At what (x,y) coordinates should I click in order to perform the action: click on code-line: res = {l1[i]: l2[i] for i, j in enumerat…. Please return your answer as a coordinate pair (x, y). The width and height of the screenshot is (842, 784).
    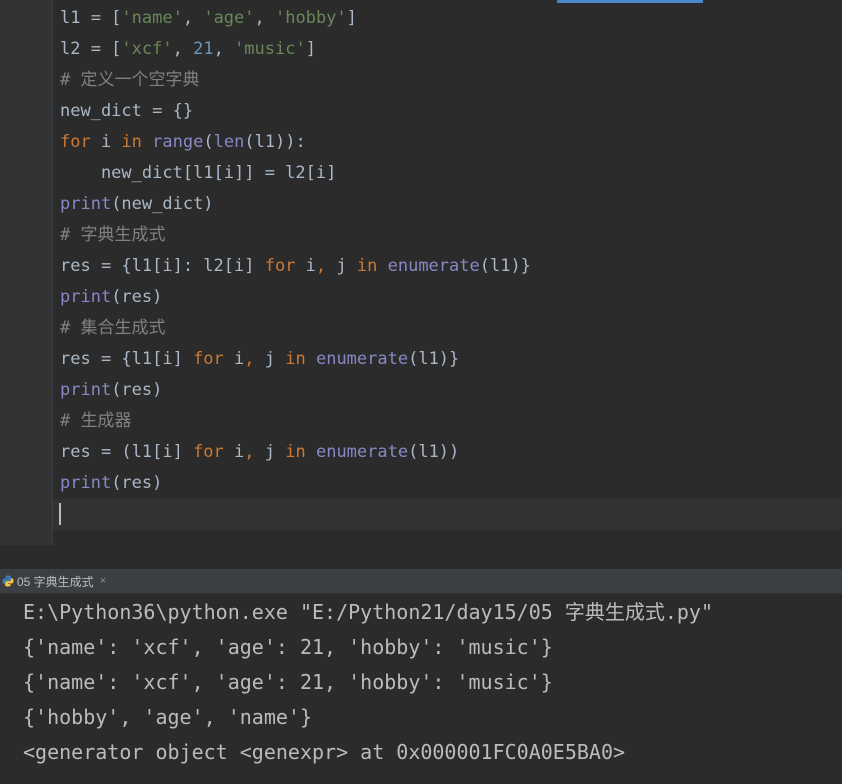
    Looking at the image, I should click on (295, 266).